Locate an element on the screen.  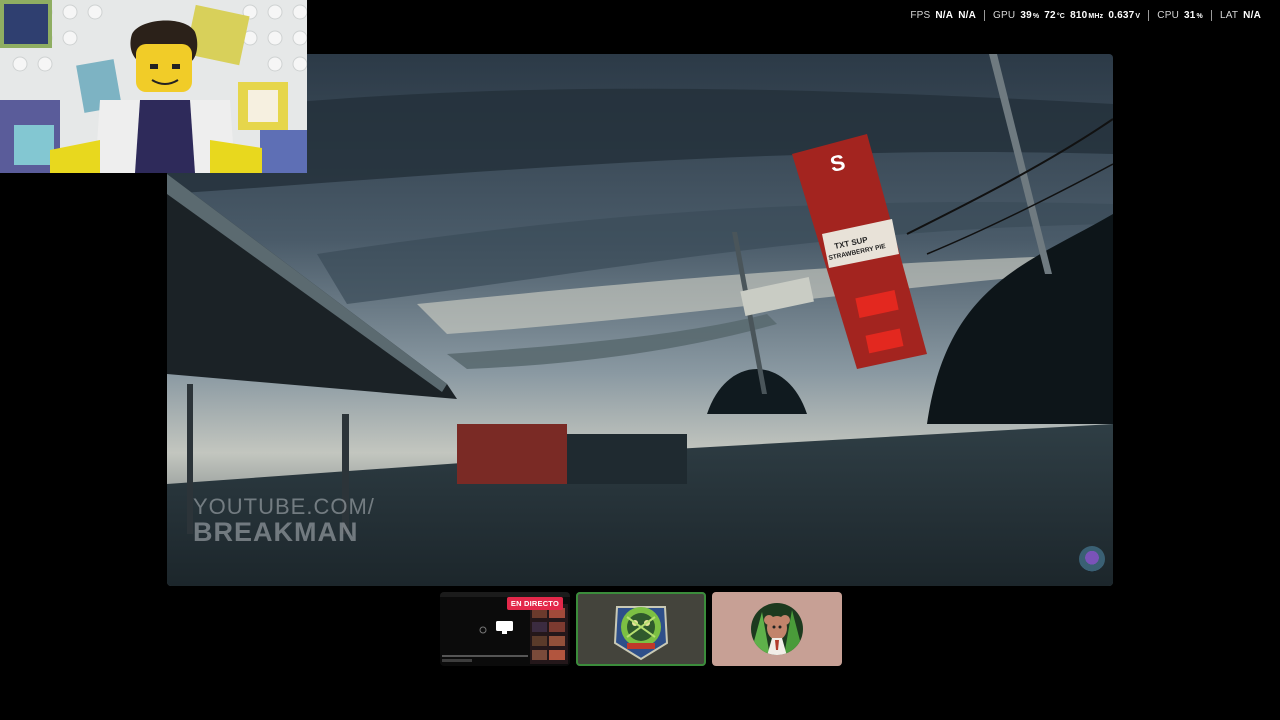
participant-1-avatar is located at coordinates (641, 633).